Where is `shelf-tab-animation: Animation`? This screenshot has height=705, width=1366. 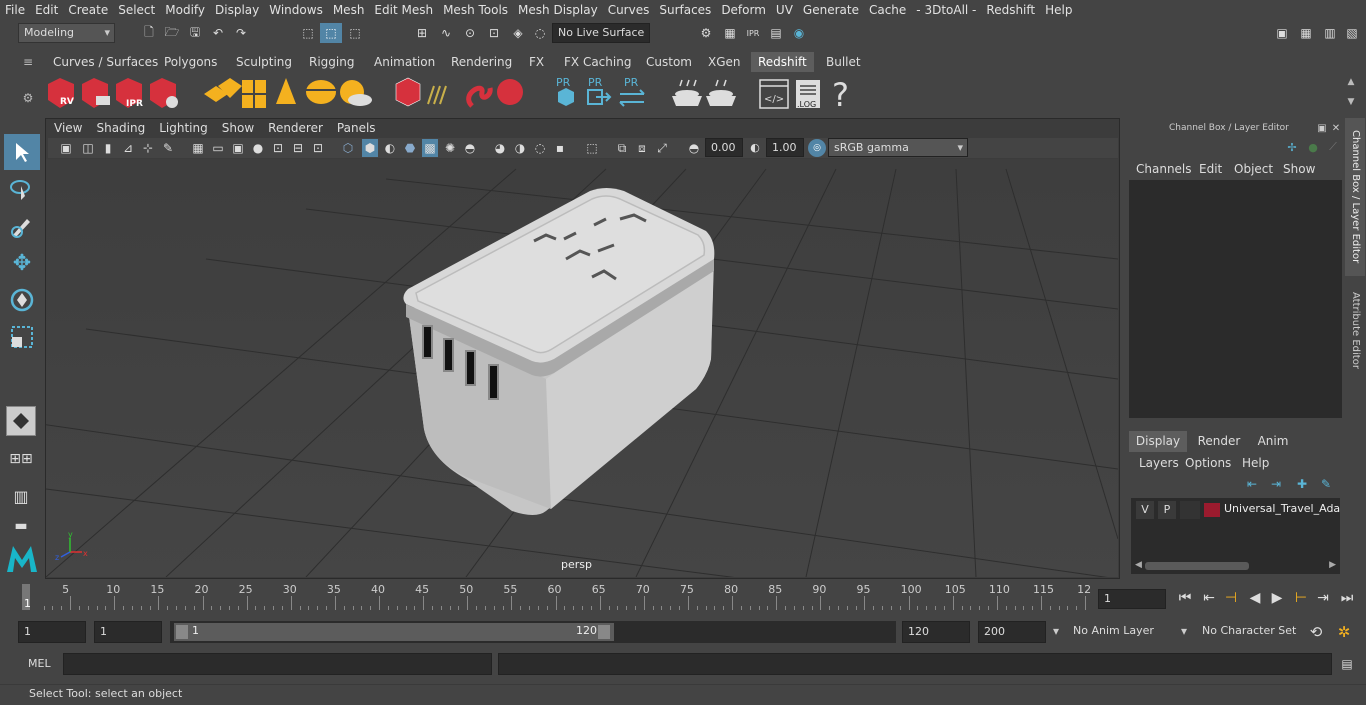
shelf-tab-animation: Animation is located at coordinates (404, 62).